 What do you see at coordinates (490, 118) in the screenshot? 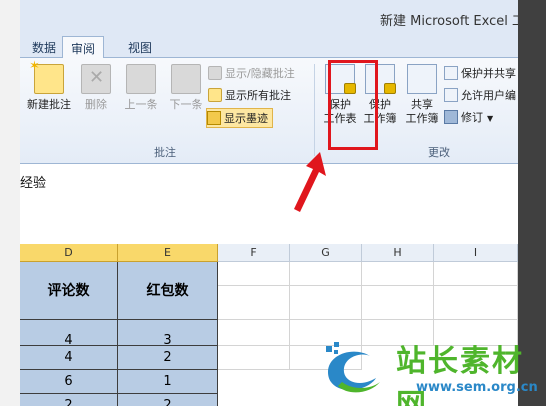
I see `chevron-down-icon: ▼` at bounding box center [490, 118].